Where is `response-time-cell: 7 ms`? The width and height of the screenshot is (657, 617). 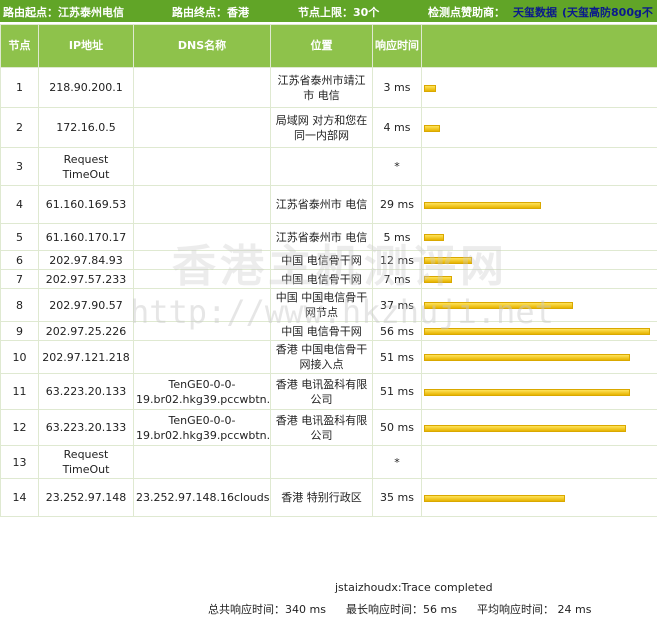 response-time-cell: 7 ms is located at coordinates (397, 279).